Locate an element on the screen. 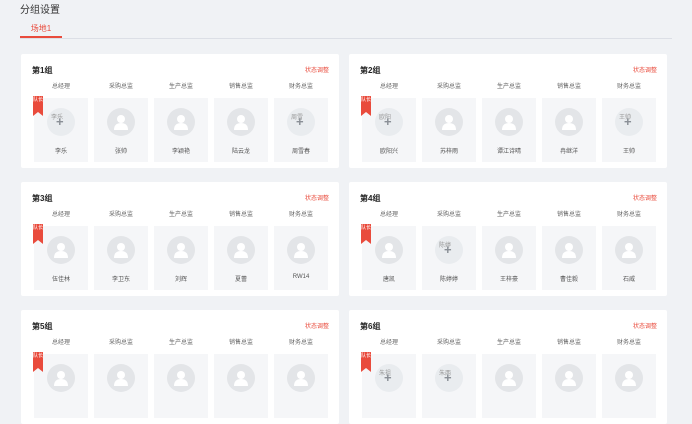  member-slot: 伍佳林 队长 is located at coordinates (60, 257).